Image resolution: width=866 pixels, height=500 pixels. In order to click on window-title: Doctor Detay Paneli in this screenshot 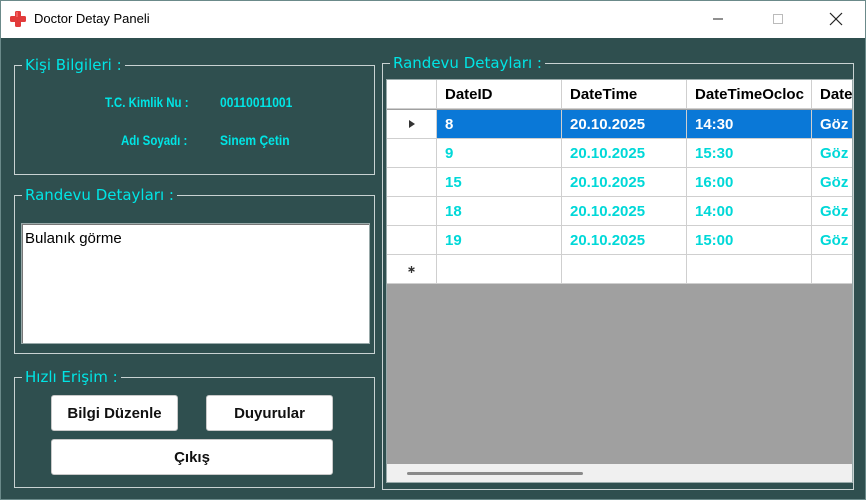, I will do `click(92, 18)`.